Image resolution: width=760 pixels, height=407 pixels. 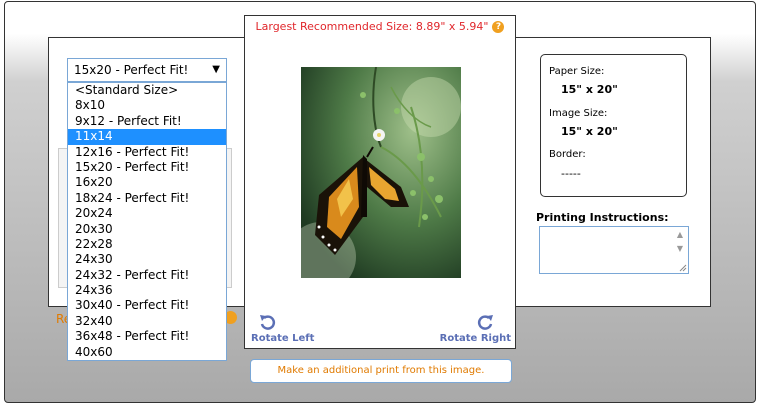 I want to click on butterfly-photo, so click(x=381, y=172).